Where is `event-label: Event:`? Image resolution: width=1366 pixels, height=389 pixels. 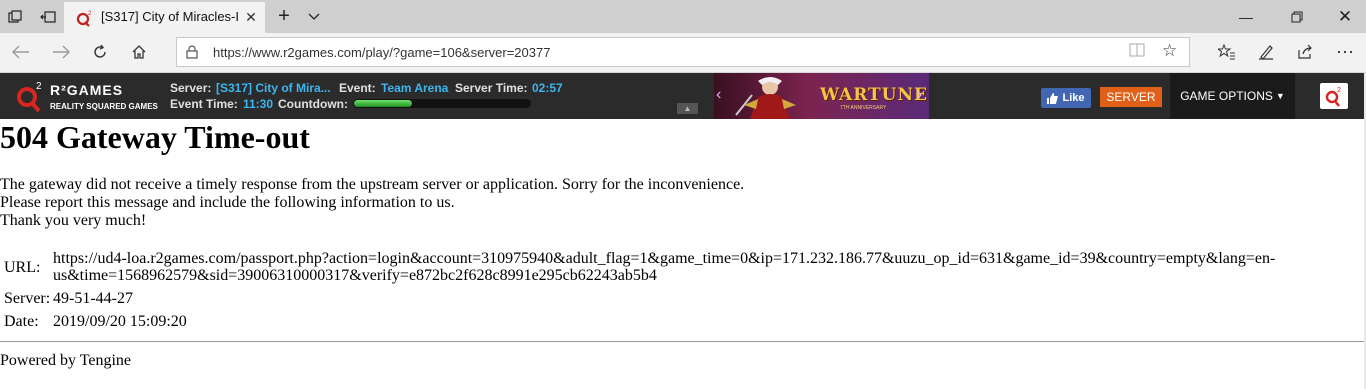
event-label: Event: is located at coordinates (357, 88).